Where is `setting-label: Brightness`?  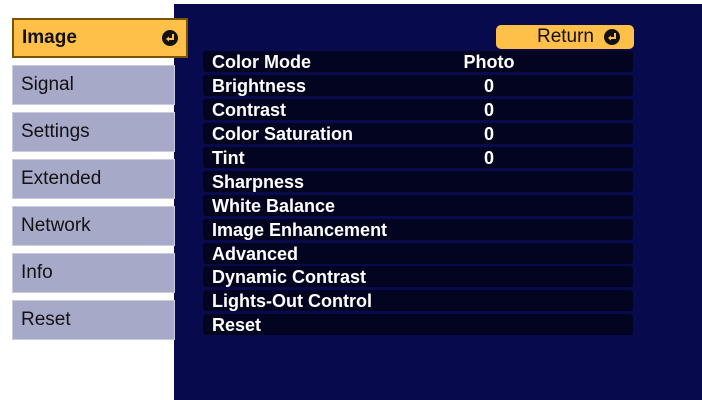
setting-label: Brightness is located at coordinates (259, 86).